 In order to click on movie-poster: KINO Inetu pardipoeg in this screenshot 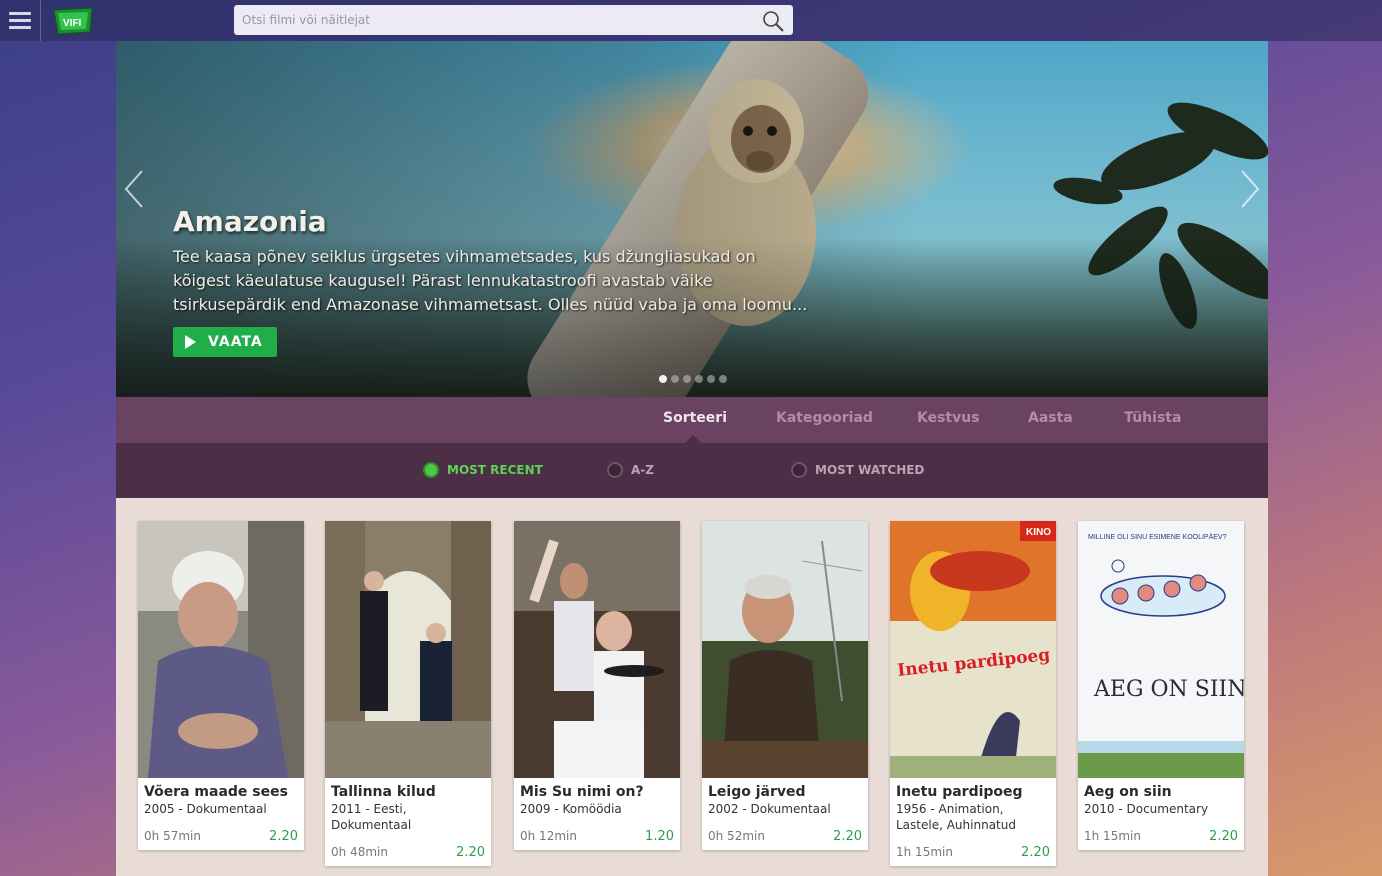, I will do `click(973, 649)`.